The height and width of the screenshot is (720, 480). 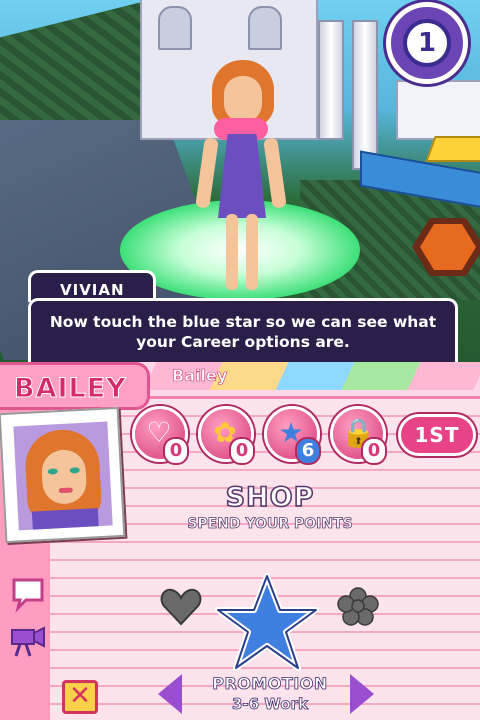 I want to click on shop-subtitle: SPEND YOUR POINTS, so click(x=270, y=524).